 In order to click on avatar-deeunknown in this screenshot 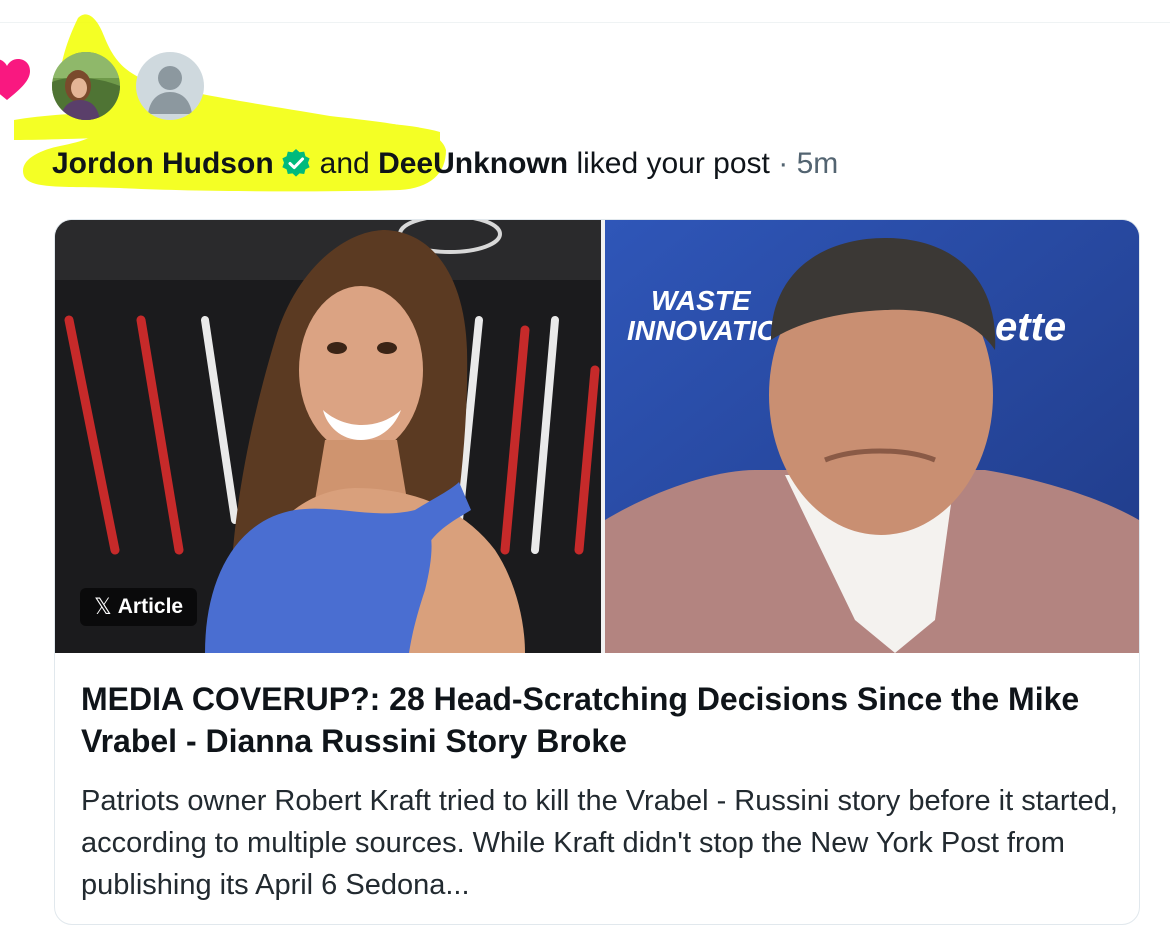, I will do `click(170, 86)`.